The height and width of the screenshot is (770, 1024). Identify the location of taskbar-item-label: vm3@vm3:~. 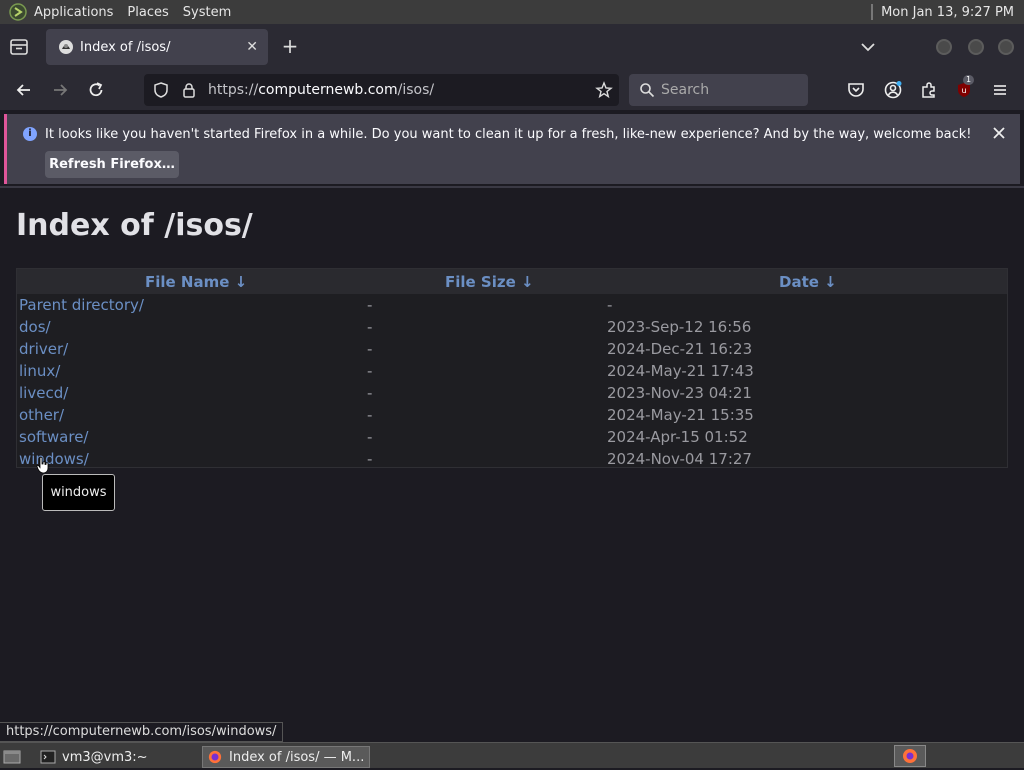
(105, 757).